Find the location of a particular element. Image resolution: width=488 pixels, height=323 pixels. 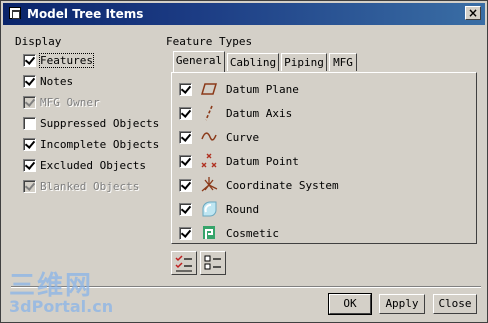

feature-item-datum-axis: Datum Axis is located at coordinates (235, 113).